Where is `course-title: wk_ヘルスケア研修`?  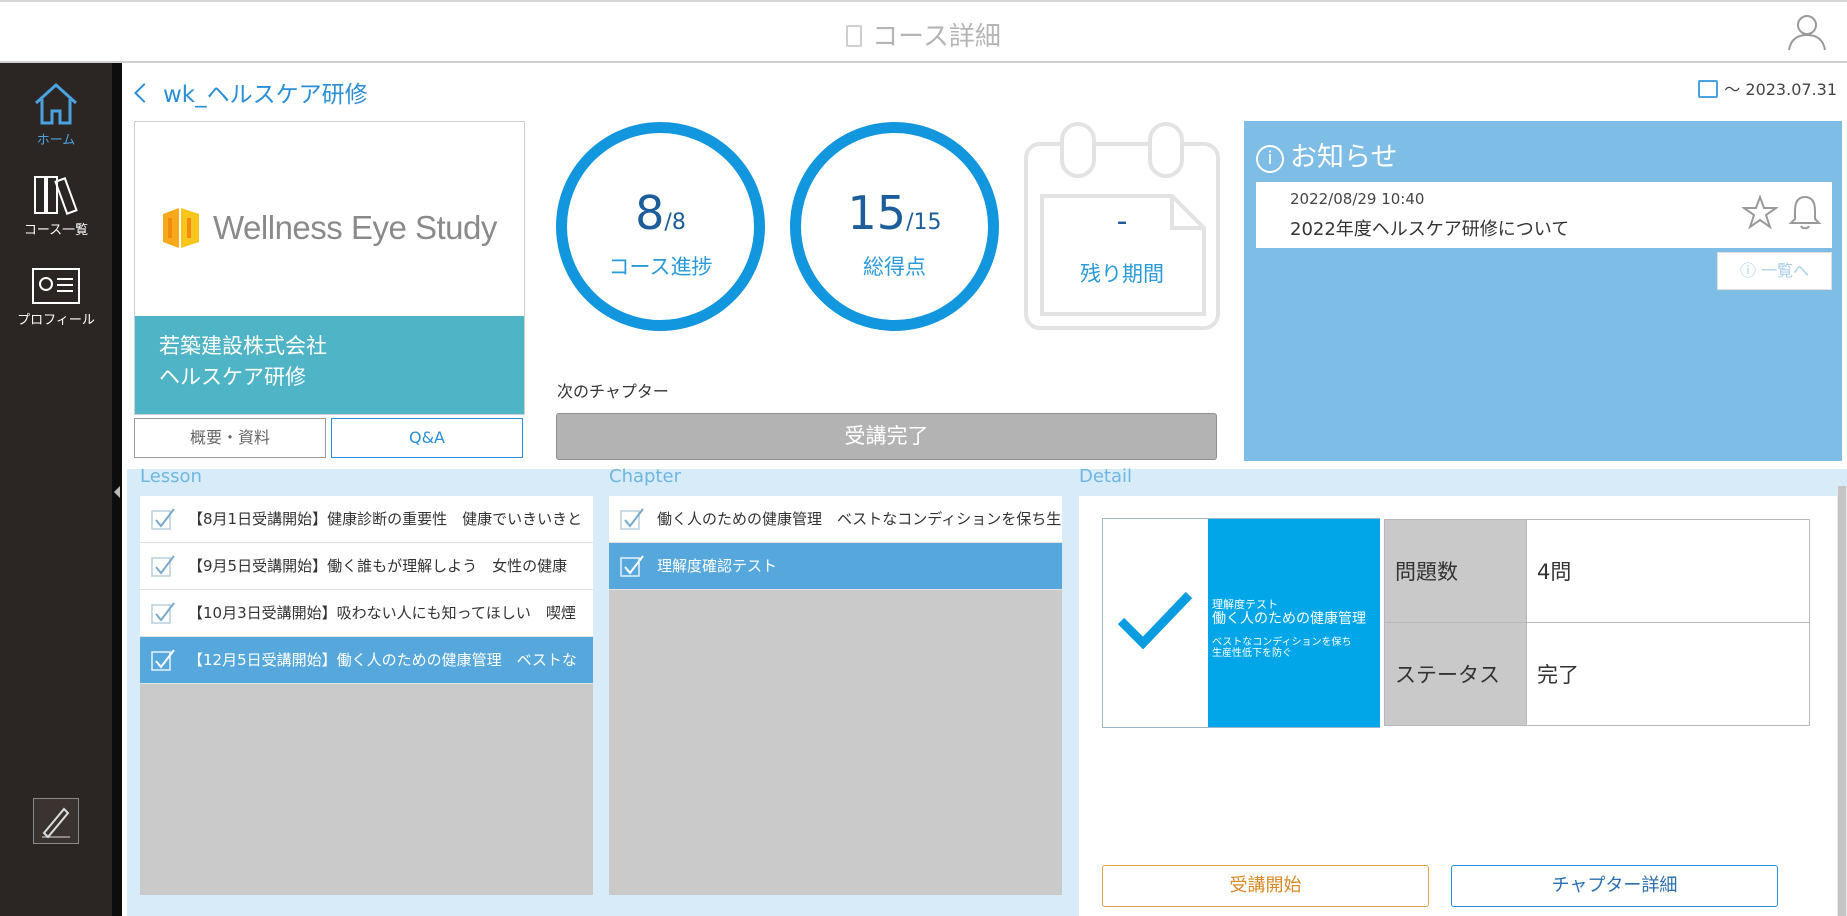 course-title: wk_ヘルスケア研修 is located at coordinates (251, 92).